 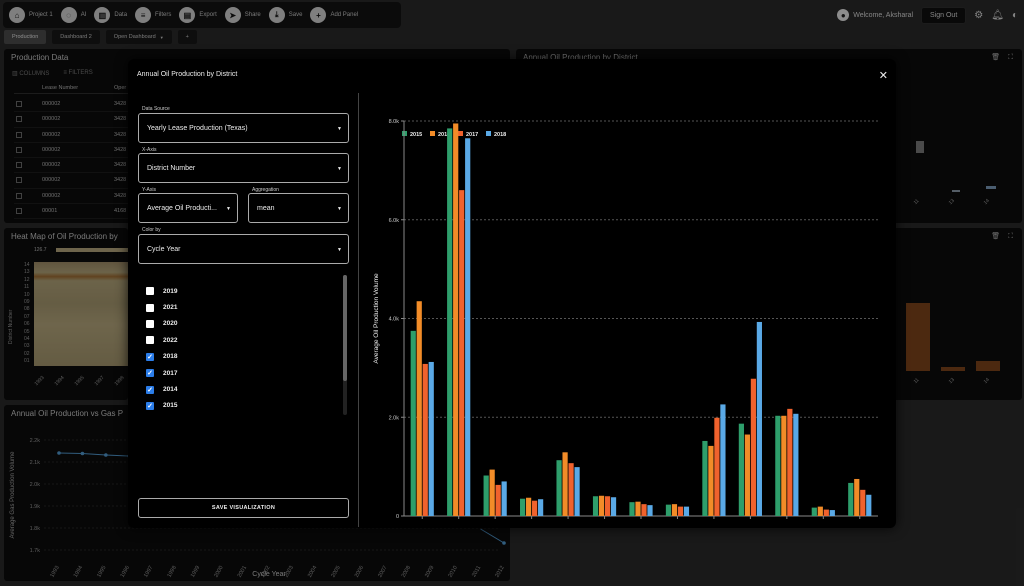 What do you see at coordinates (416, 135) in the screenshot?
I see `legend-label: 2015` at bounding box center [416, 135].